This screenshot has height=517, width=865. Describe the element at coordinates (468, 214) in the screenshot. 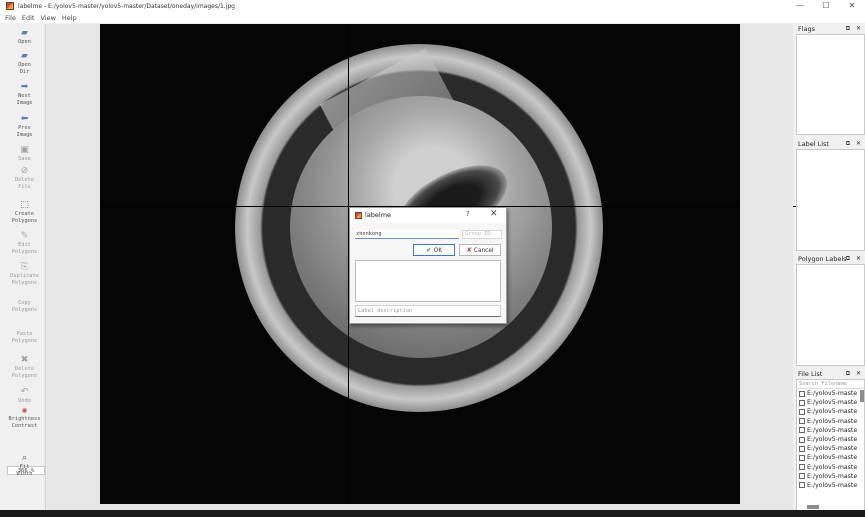

I see `dialog-help-button: ?` at that location.